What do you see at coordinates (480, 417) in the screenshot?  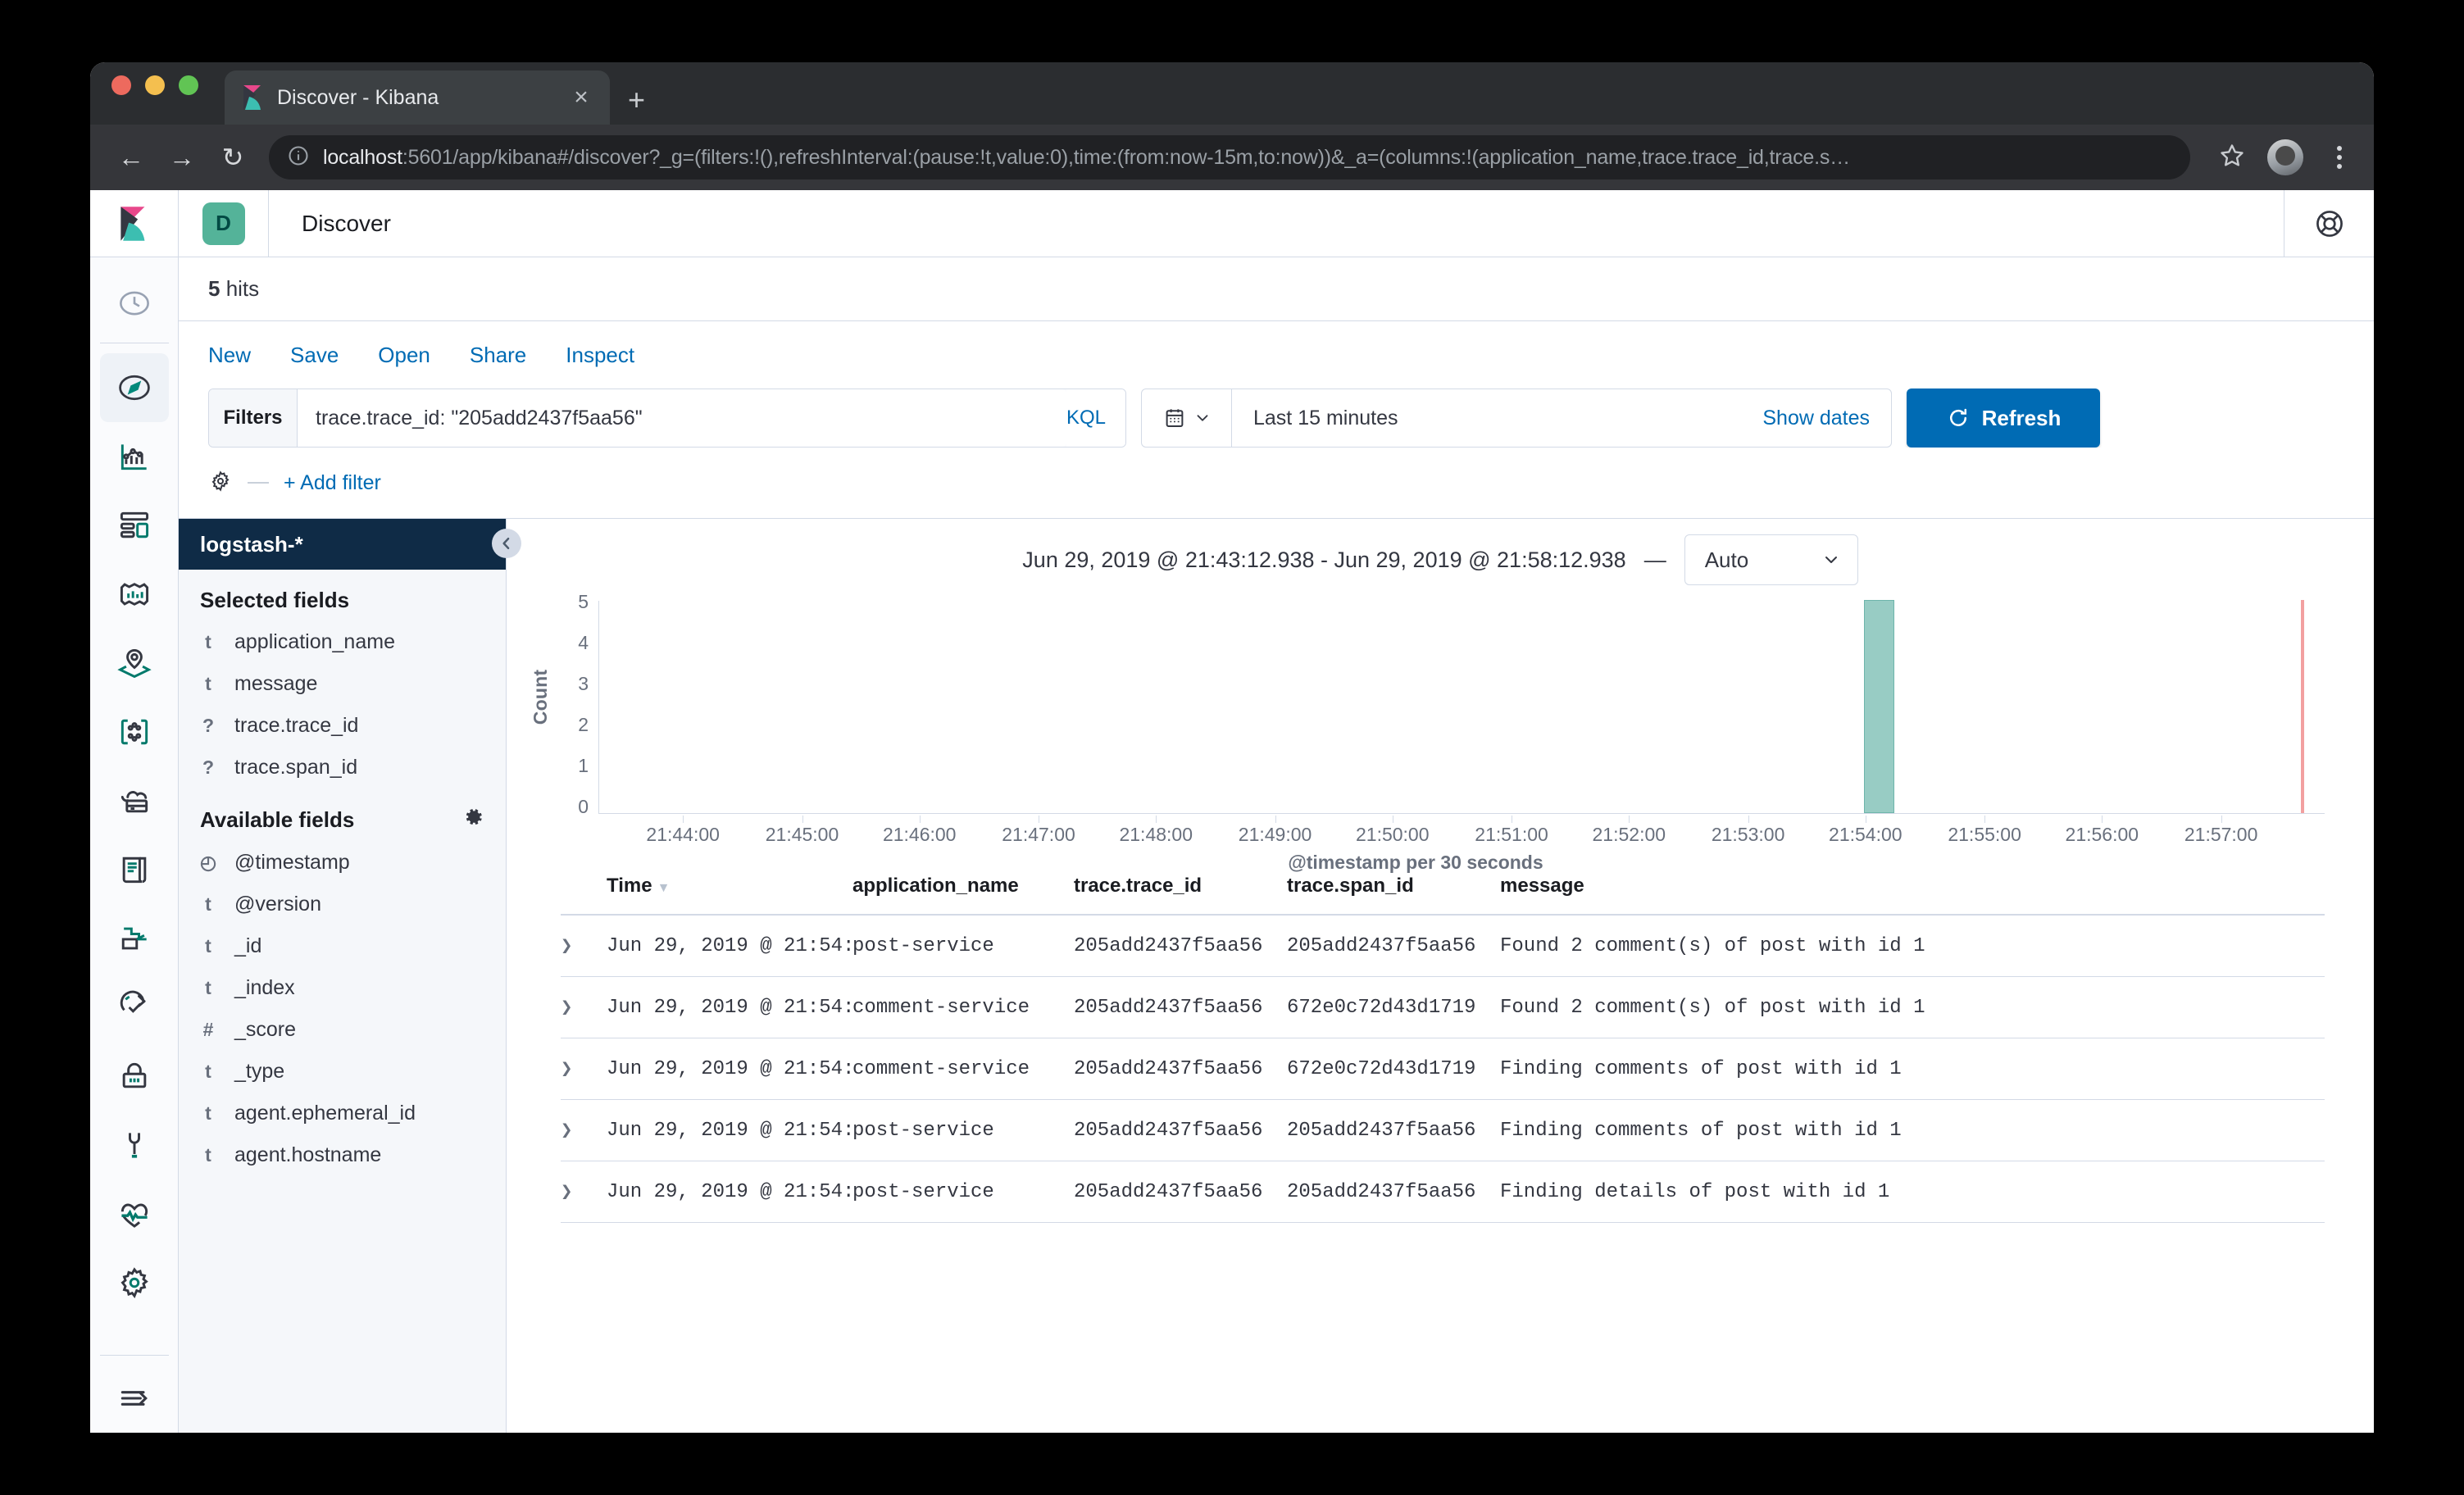 I see `search-input-value: trace.trace_id: "205add2437f5aa56"` at bounding box center [480, 417].